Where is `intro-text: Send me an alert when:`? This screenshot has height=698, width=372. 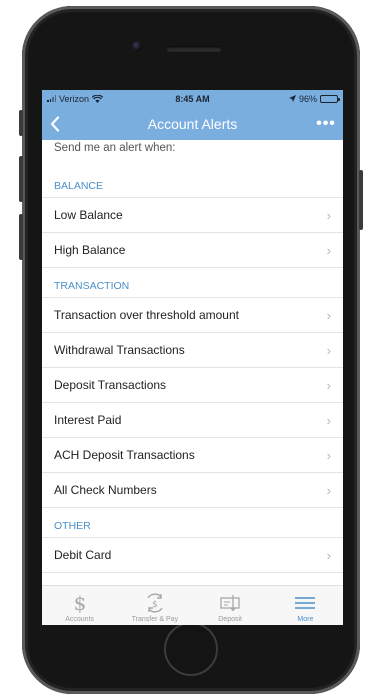 intro-text: Send me an alert when: is located at coordinates (115, 148).